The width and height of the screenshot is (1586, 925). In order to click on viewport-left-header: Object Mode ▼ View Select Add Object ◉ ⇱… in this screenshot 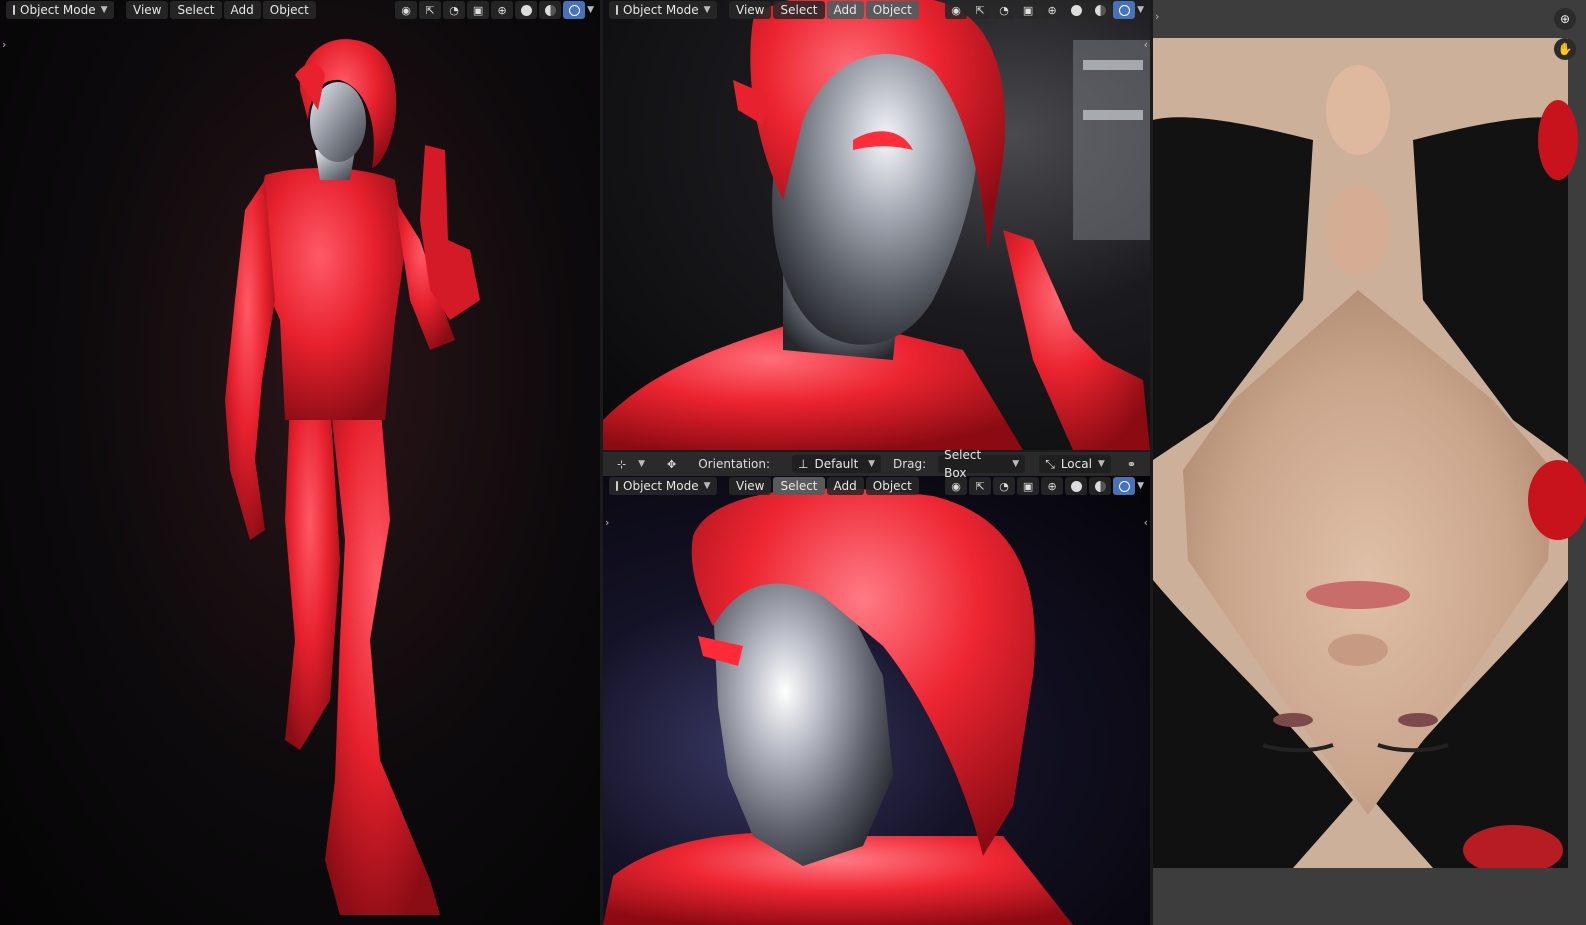, I will do `click(300, 10)`.